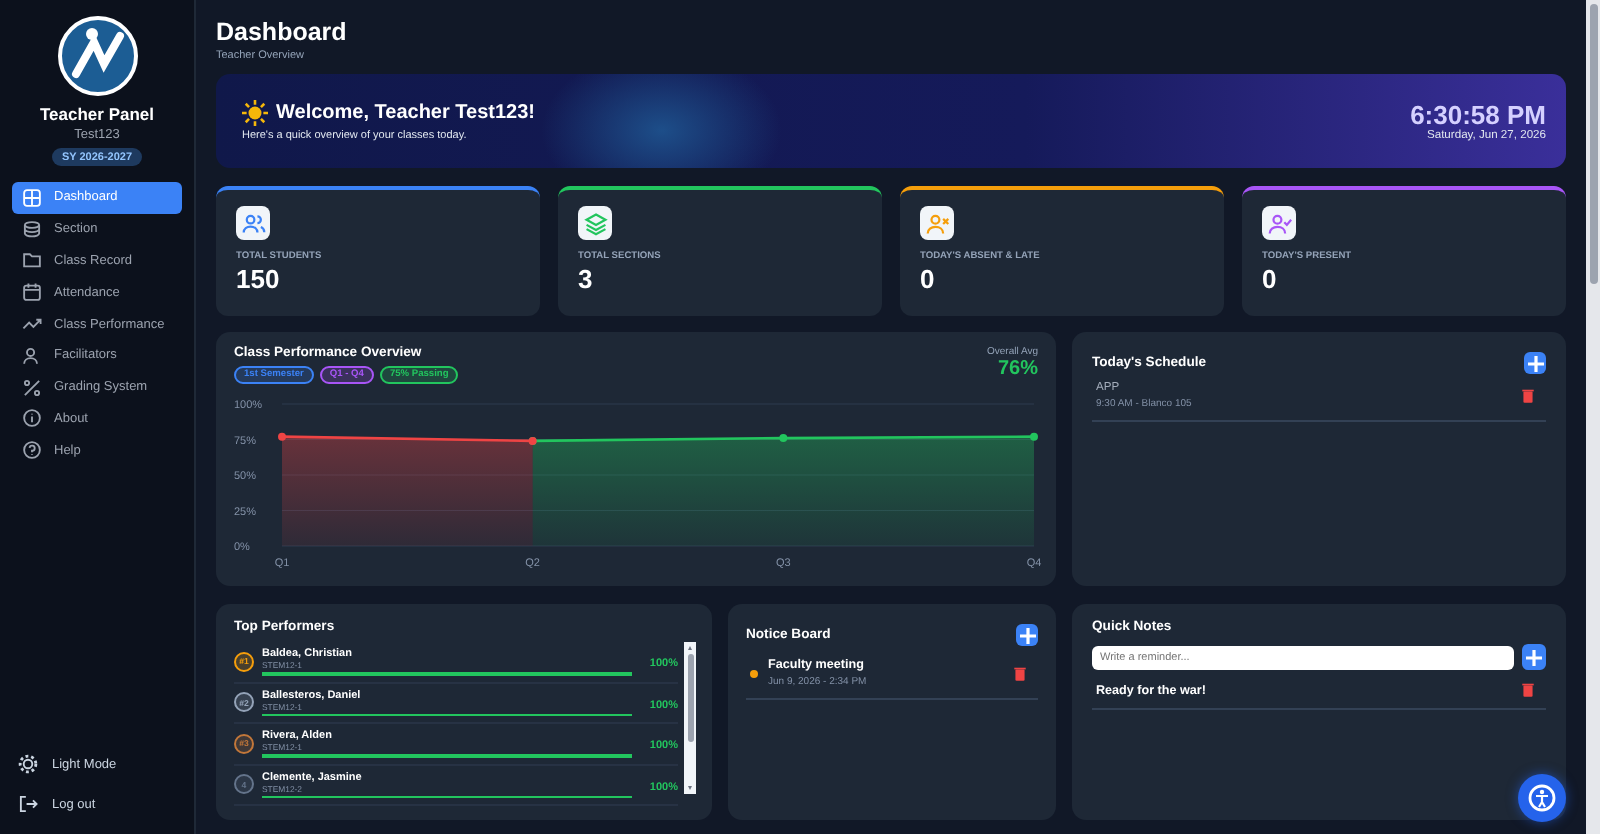 The width and height of the screenshot is (1600, 834). What do you see at coordinates (28, 764) in the screenshot?
I see `gear-icon` at bounding box center [28, 764].